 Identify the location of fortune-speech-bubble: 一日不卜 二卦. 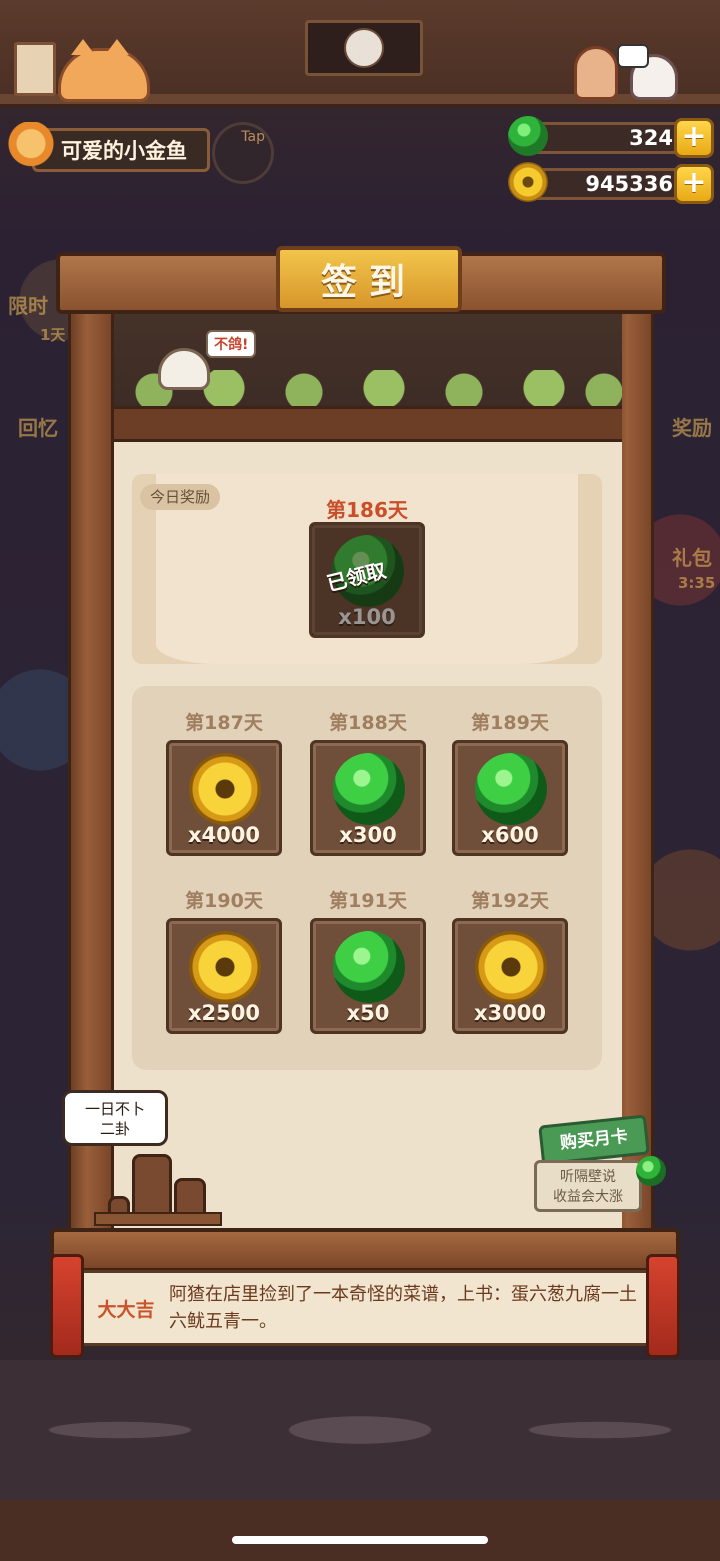
(115, 1118).